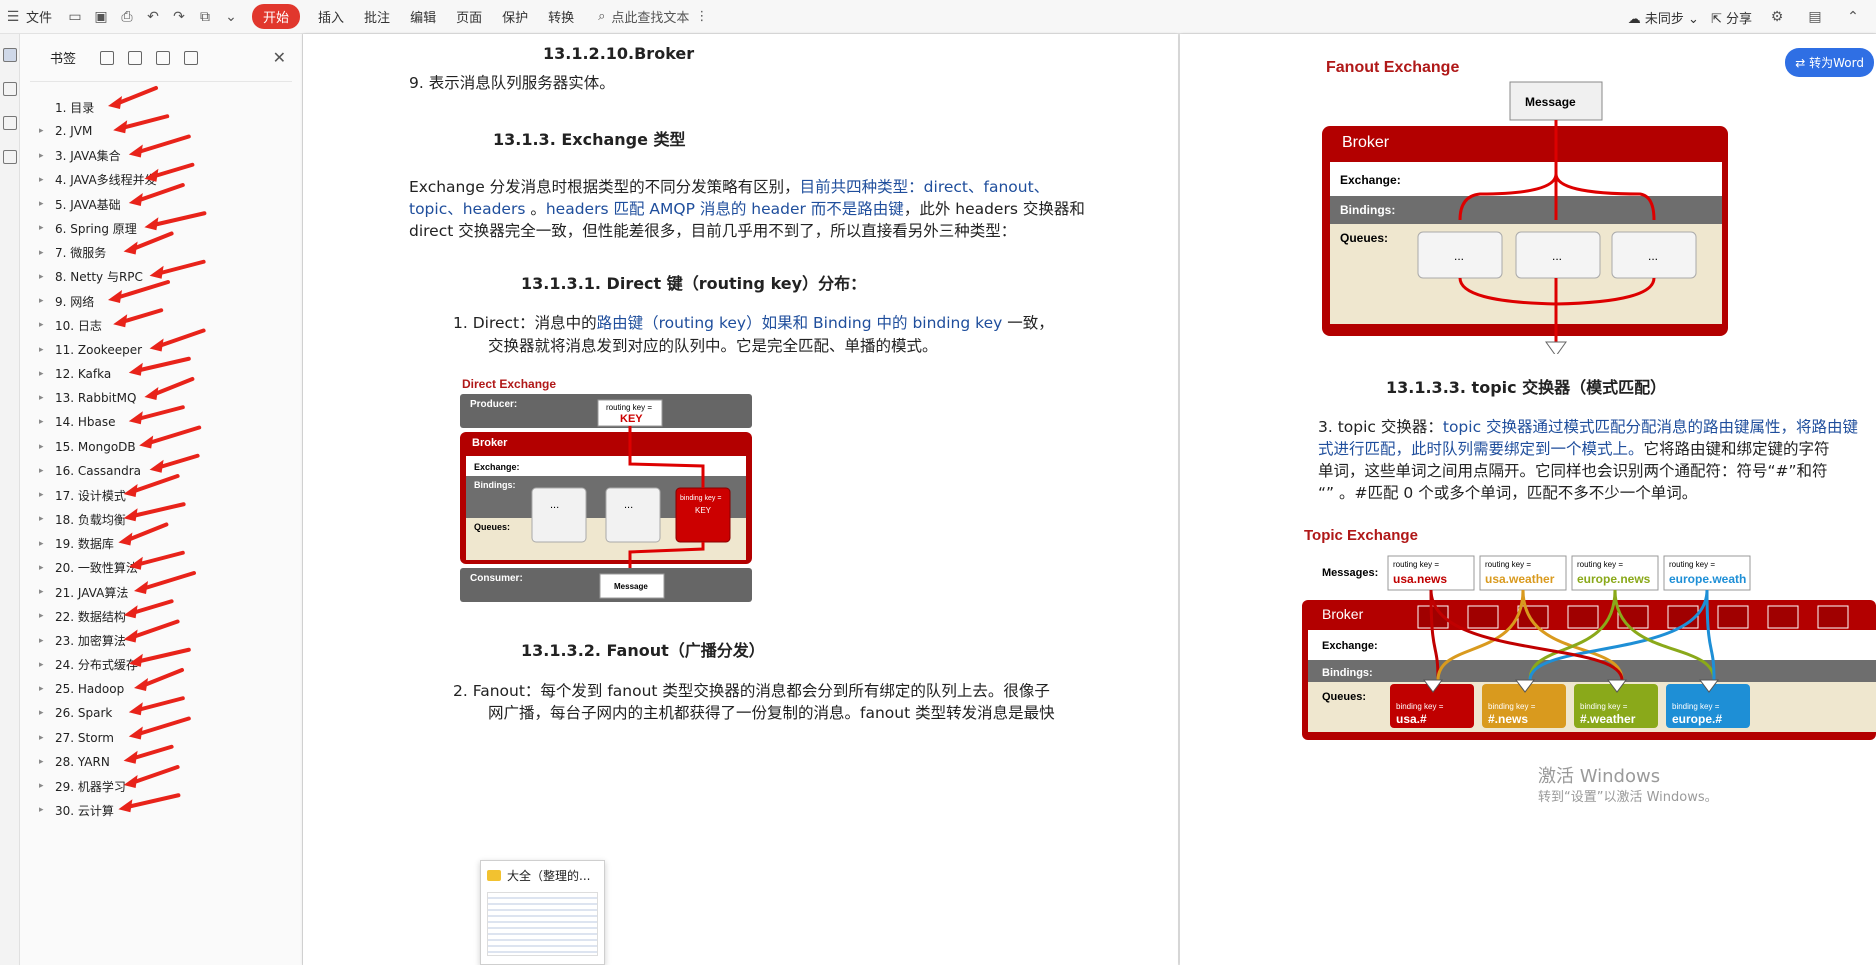 The image size is (1876, 965). Describe the element at coordinates (161, 519) in the screenshot. I see `bookmark-item: ▸ 18. 负载均衡` at that location.